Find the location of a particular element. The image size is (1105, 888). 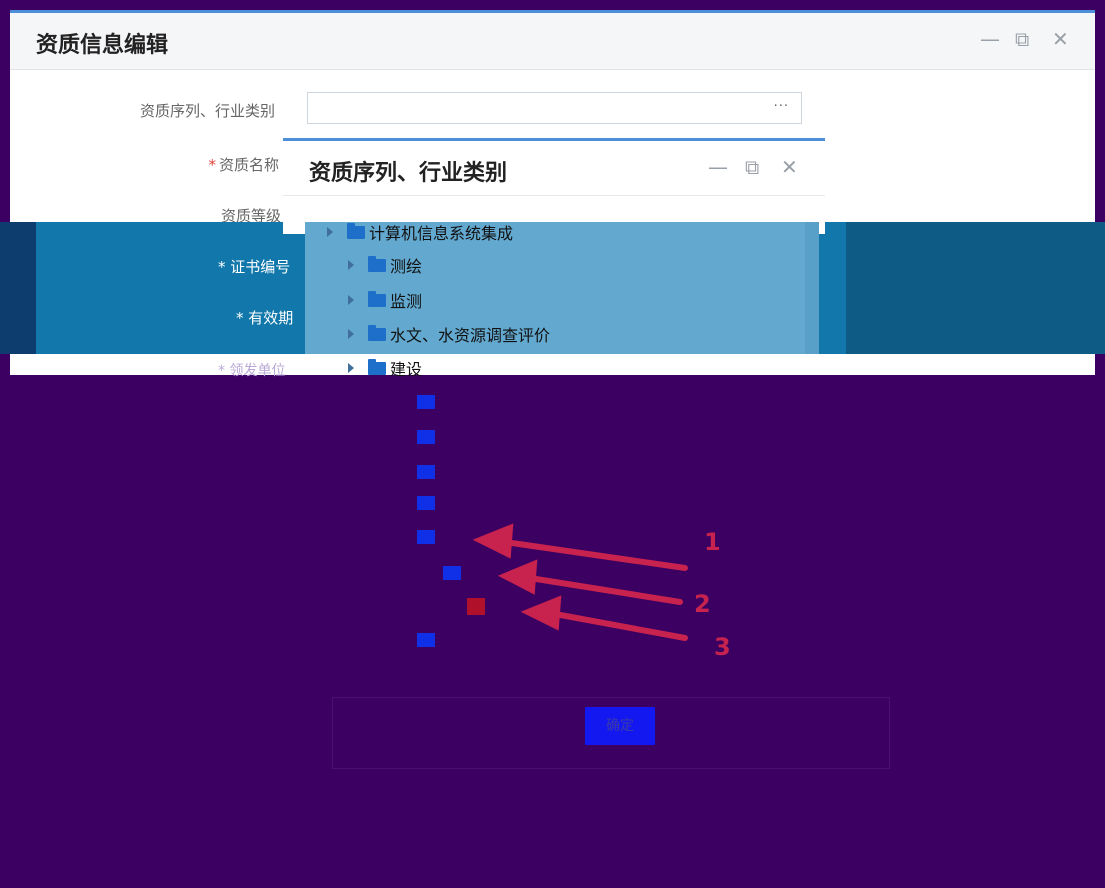

sub-minimize-icon: — is located at coordinates (718, 167).